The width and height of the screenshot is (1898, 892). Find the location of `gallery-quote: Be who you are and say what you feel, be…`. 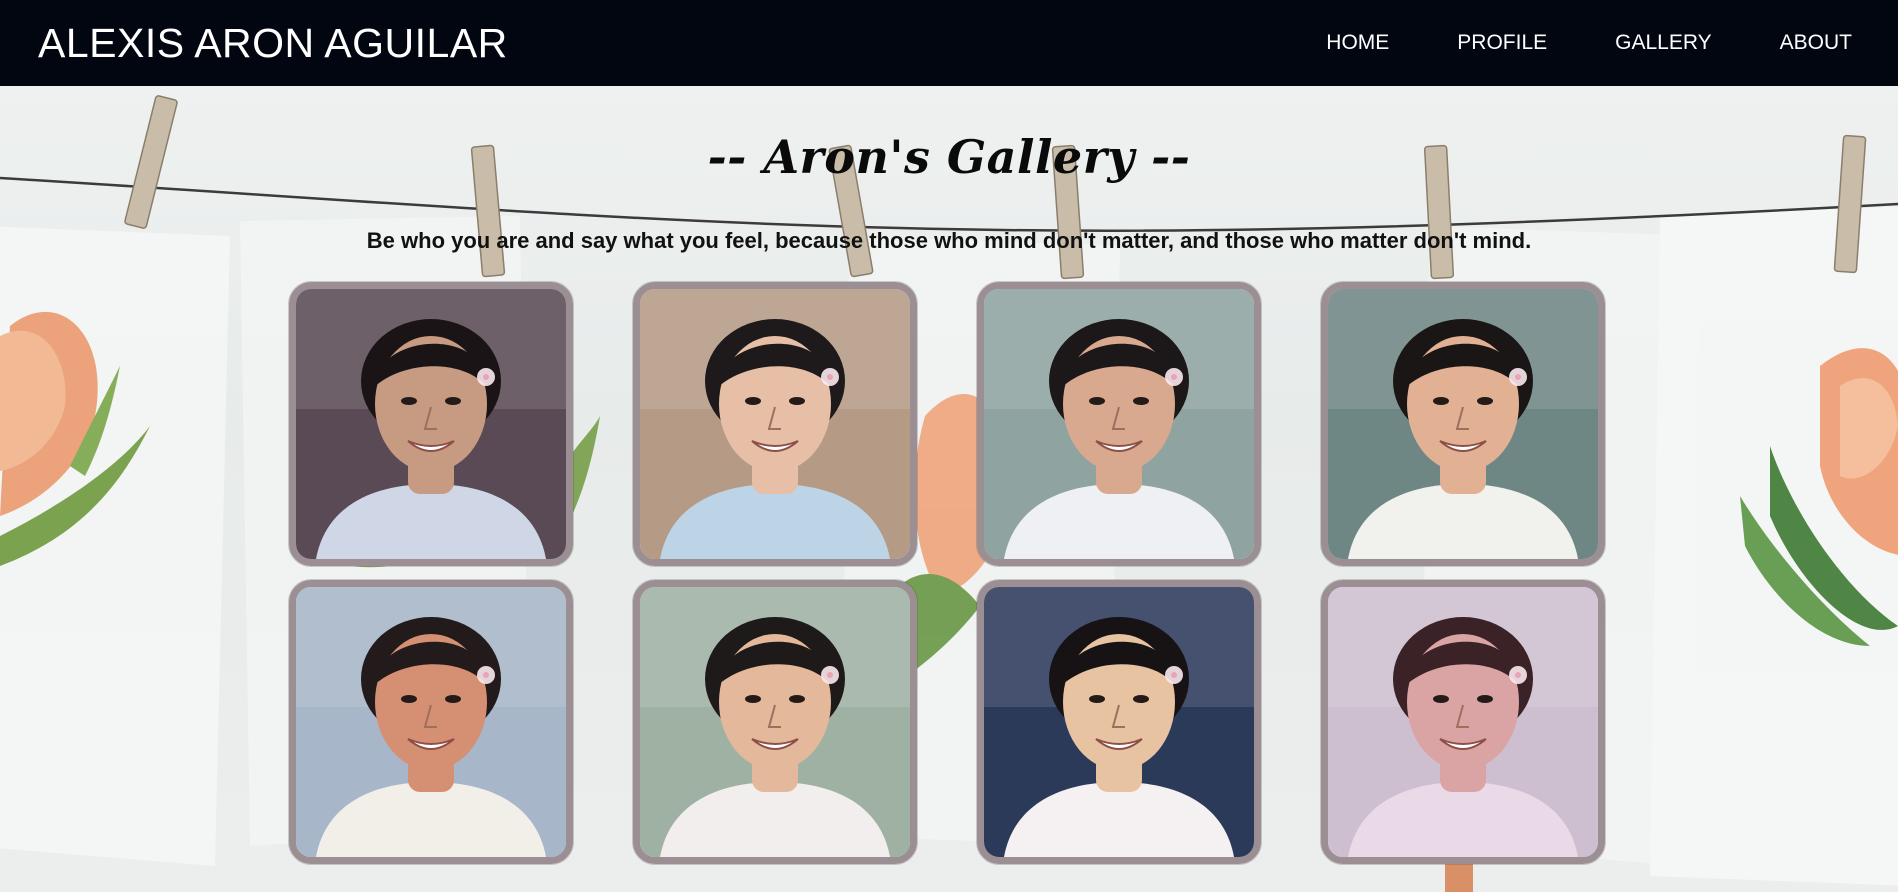

gallery-quote: Be who you are and say what you feel, be… is located at coordinates (949, 240).